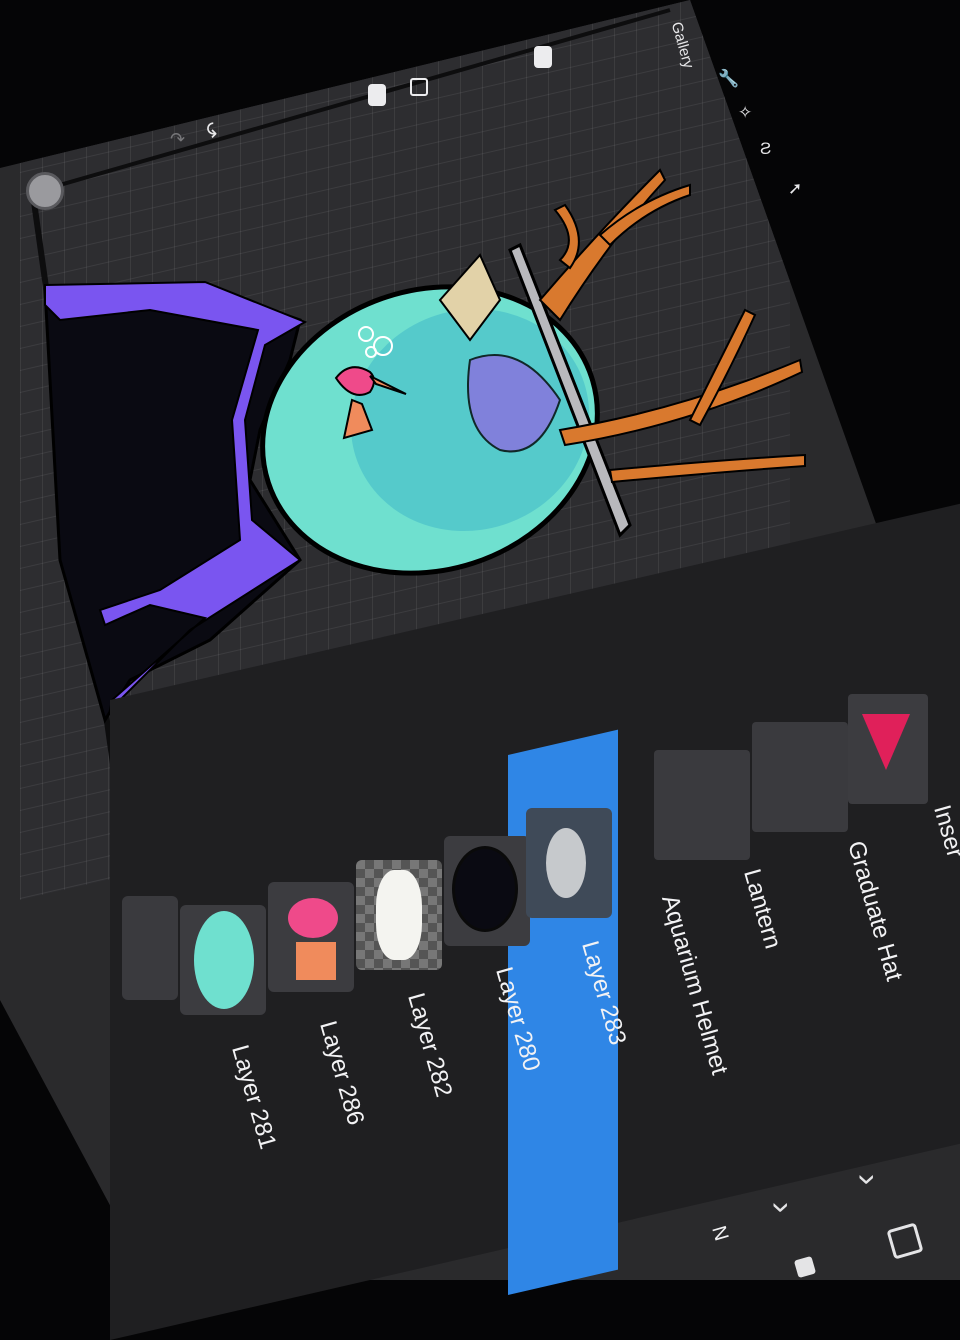  What do you see at coordinates (886, 742) in the screenshot?
I see `graduate-hat-thumbnail` at bounding box center [886, 742].